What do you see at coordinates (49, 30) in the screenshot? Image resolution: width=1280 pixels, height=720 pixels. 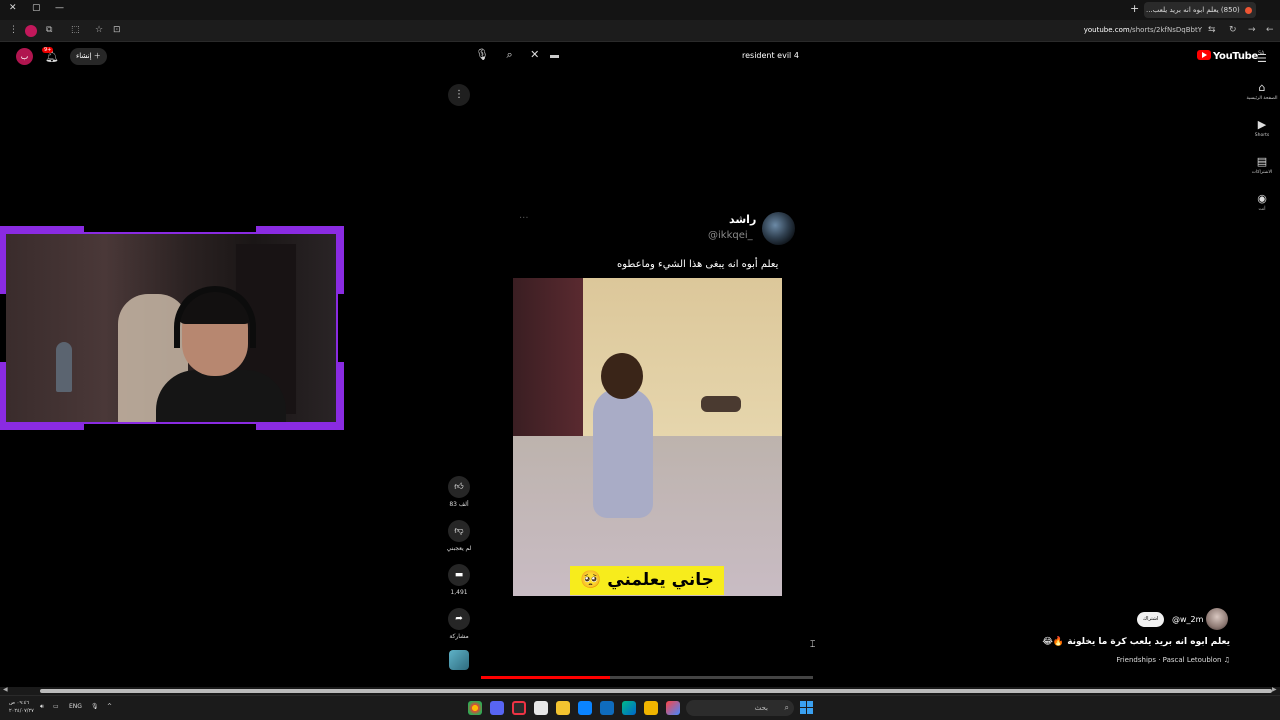 I see `extensions-icon: ⧉` at bounding box center [49, 30].